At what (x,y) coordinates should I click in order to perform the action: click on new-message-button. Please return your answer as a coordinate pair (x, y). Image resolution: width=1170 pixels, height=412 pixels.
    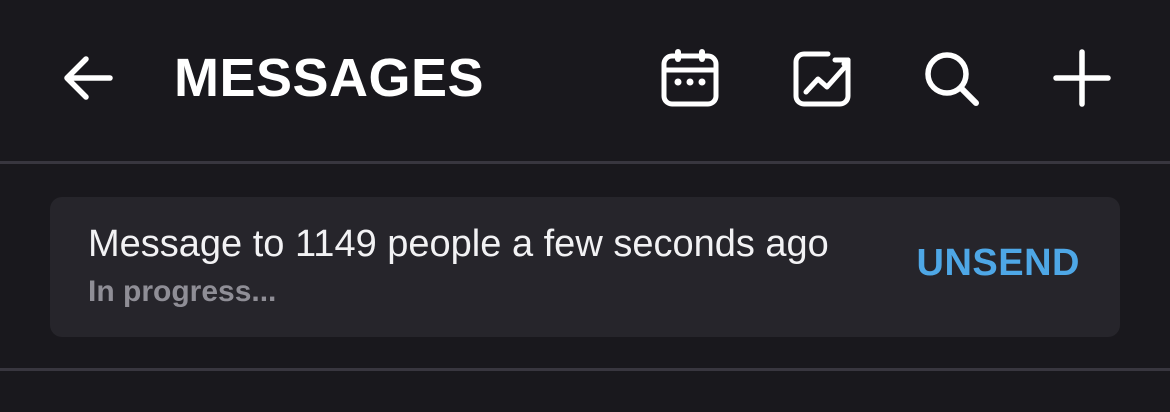
    Looking at the image, I should click on (1082, 78).